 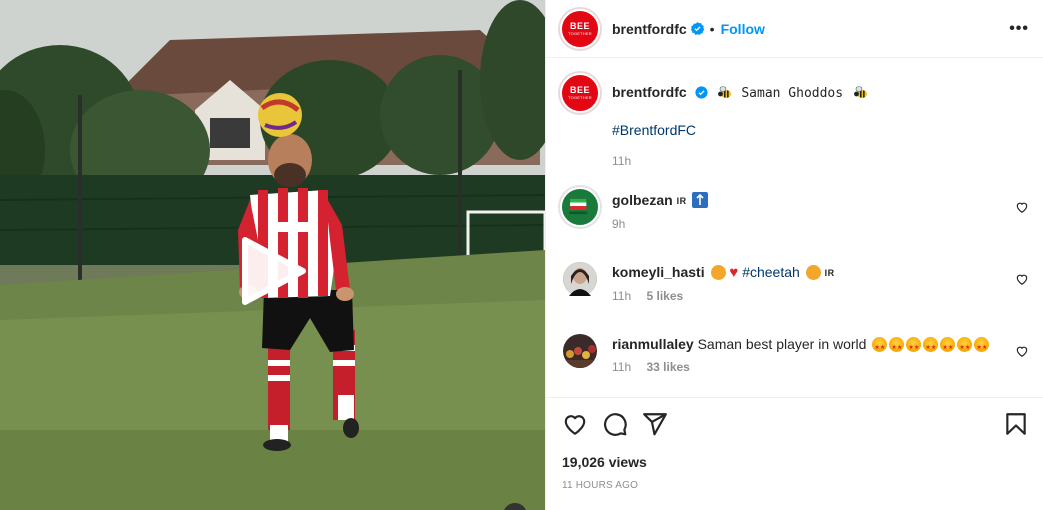 I want to click on action-icons, so click(x=794, y=425).